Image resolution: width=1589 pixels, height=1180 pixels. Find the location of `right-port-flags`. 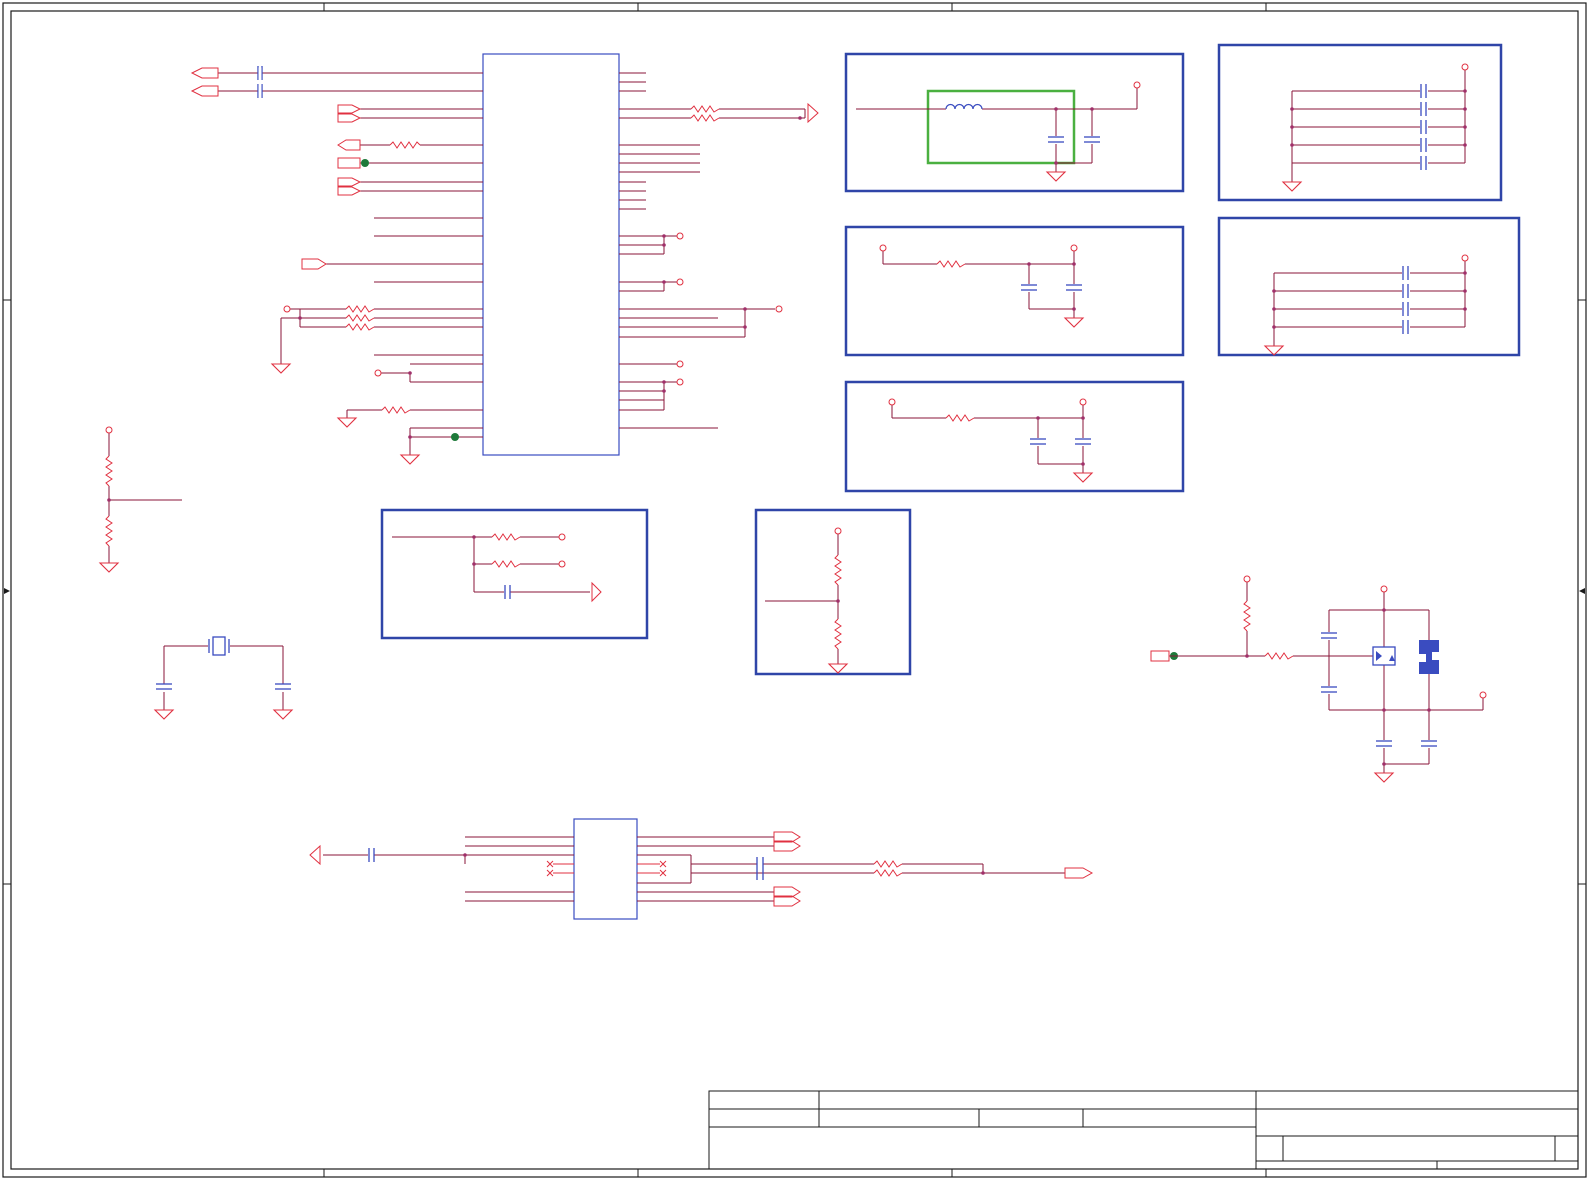

right-port-flags is located at coordinates (813, 113).